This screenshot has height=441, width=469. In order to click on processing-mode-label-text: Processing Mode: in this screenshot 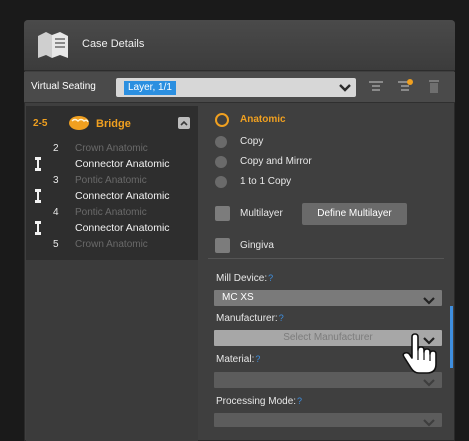, I will do `click(256, 401)`.